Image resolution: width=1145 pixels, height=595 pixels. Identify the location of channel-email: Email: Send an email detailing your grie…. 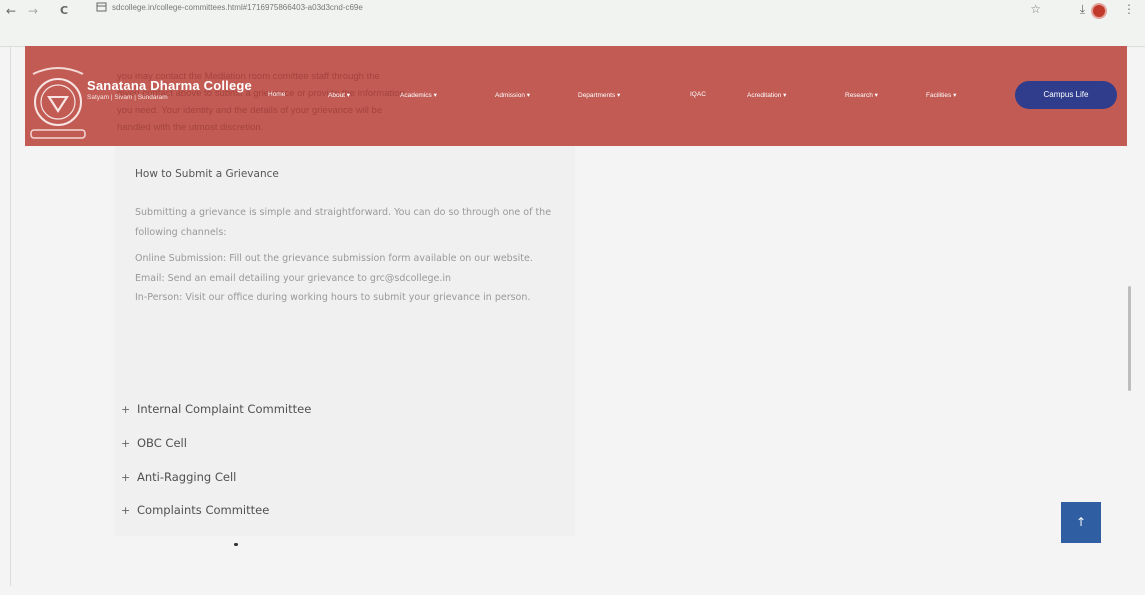
(293, 278).